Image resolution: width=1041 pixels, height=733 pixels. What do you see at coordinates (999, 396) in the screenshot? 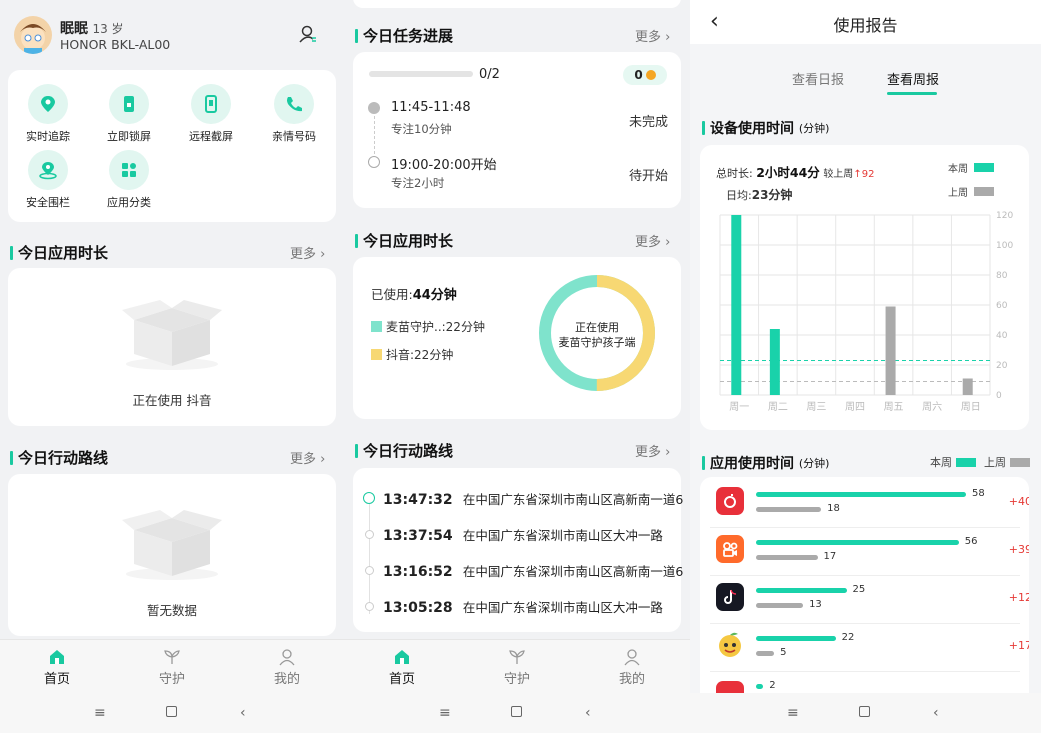
I see `y-tick-label: 0` at bounding box center [999, 396].